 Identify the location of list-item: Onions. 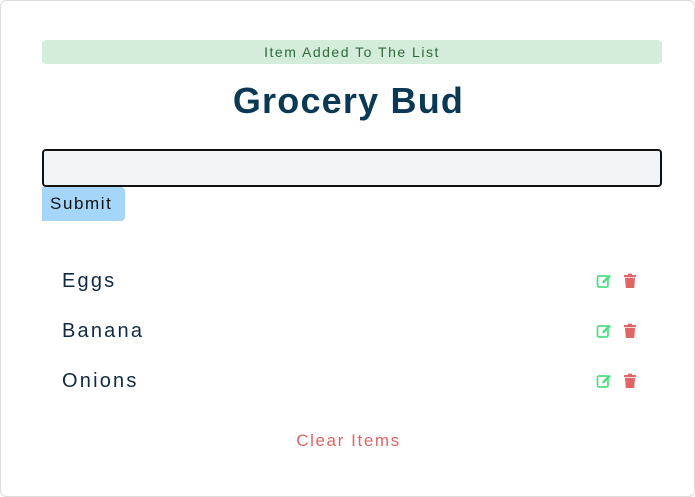
(352, 384).